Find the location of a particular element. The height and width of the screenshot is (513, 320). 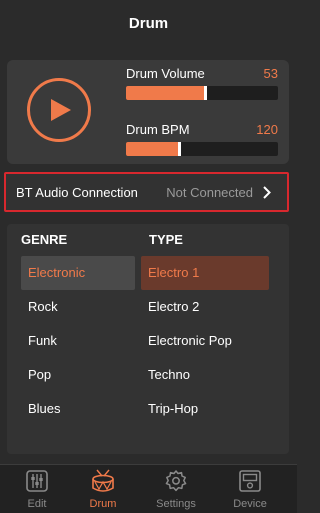

device-icon is located at coordinates (250, 481).